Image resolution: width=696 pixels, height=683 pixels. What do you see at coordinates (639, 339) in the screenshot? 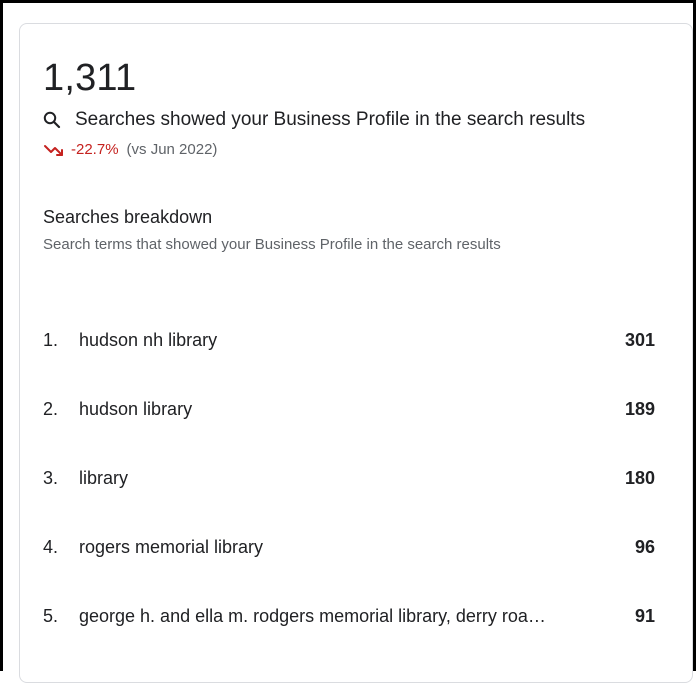
I see `item-count: 301` at bounding box center [639, 339].